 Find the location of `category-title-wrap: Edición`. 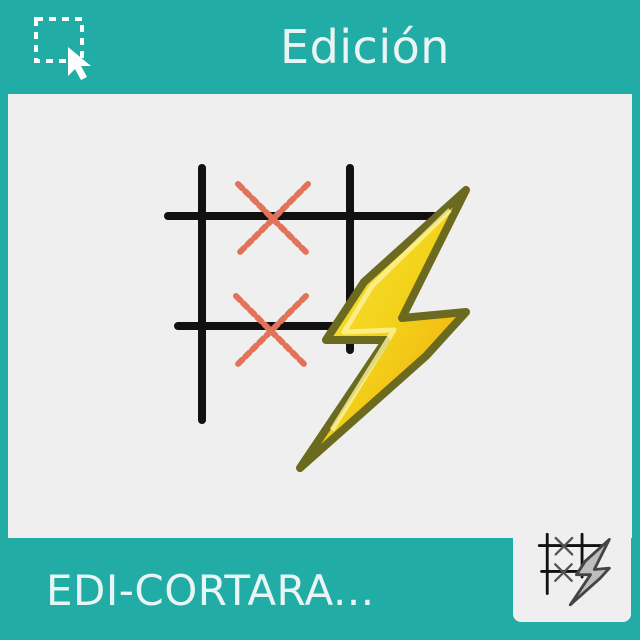

category-title-wrap: Edición is located at coordinates (370, 47).